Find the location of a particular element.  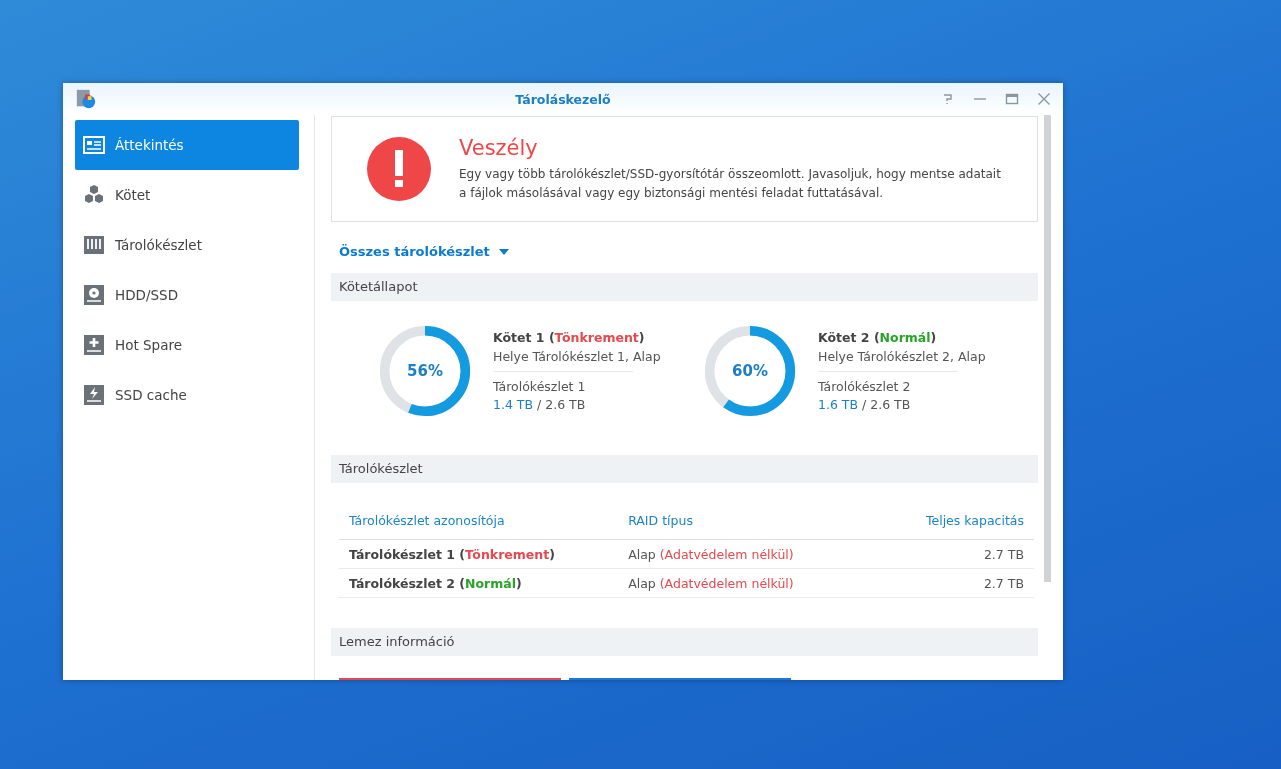

alert-title: Veszély is located at coordinates (499, 147).